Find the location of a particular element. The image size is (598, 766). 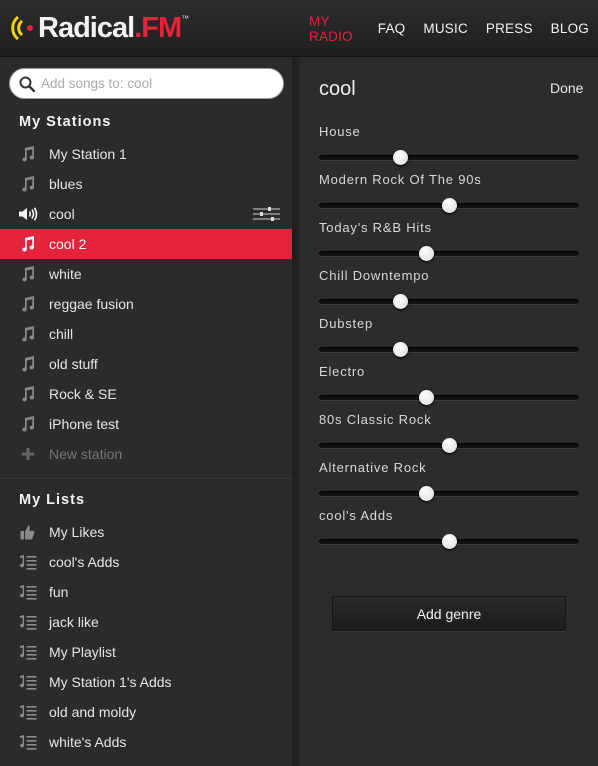

station-label: reggae fusion is located at coordinates (91, 304).